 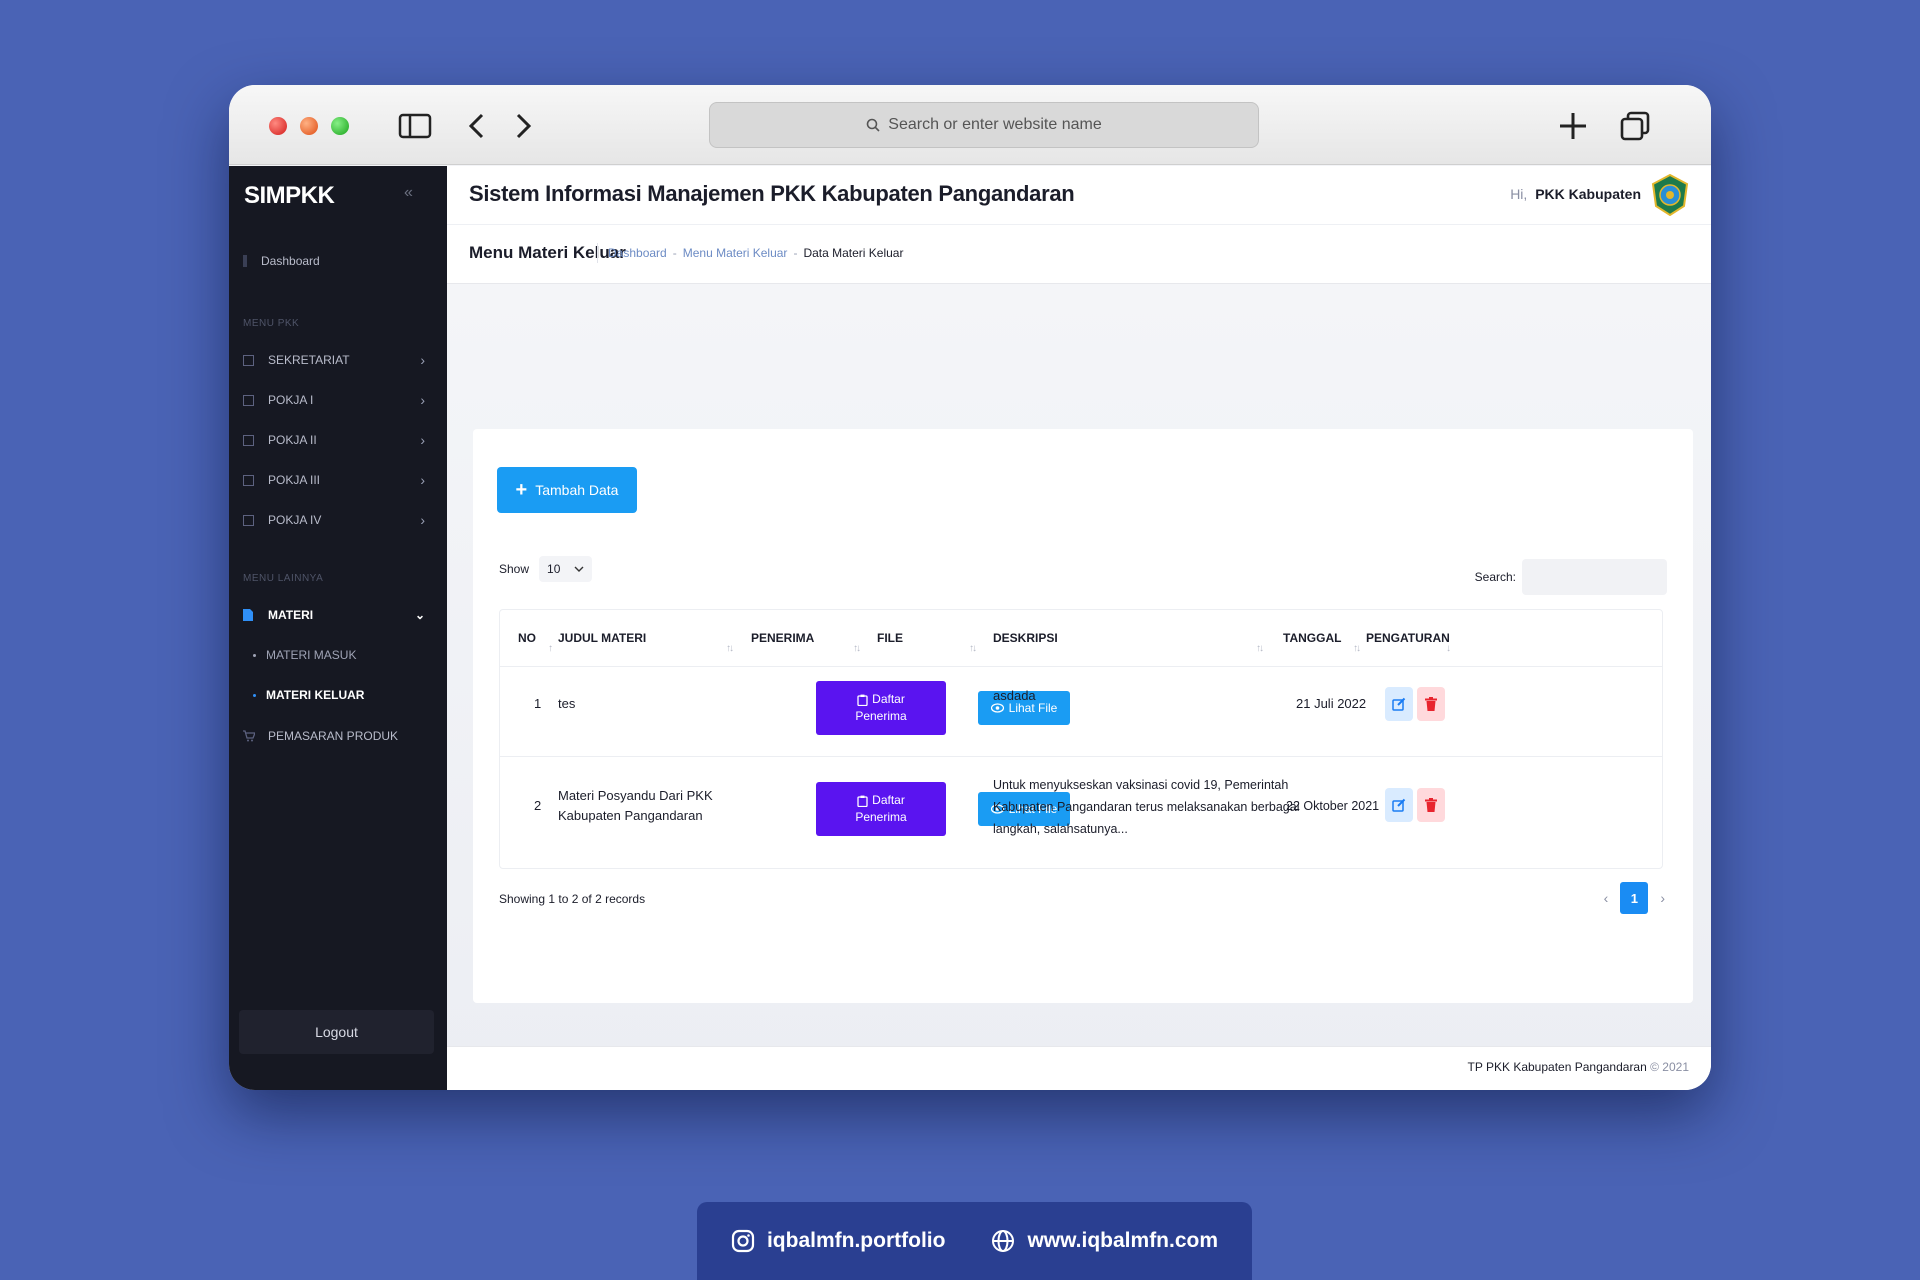 I want to click on sort-icon: ↓, so click(x=1448, y=648).